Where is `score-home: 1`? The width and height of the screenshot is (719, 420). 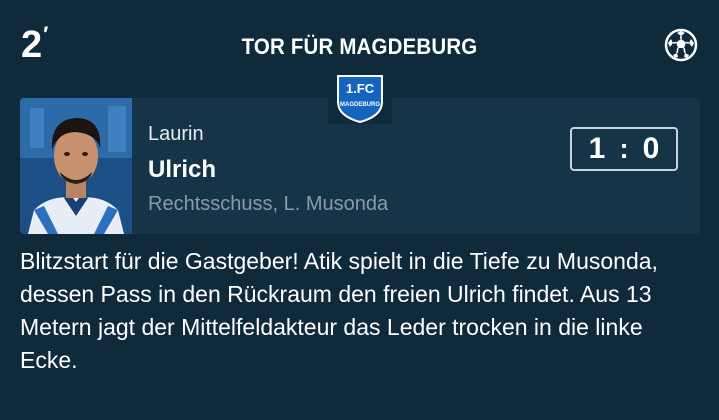 score-home: 1 is located at coordinates (597, 148).